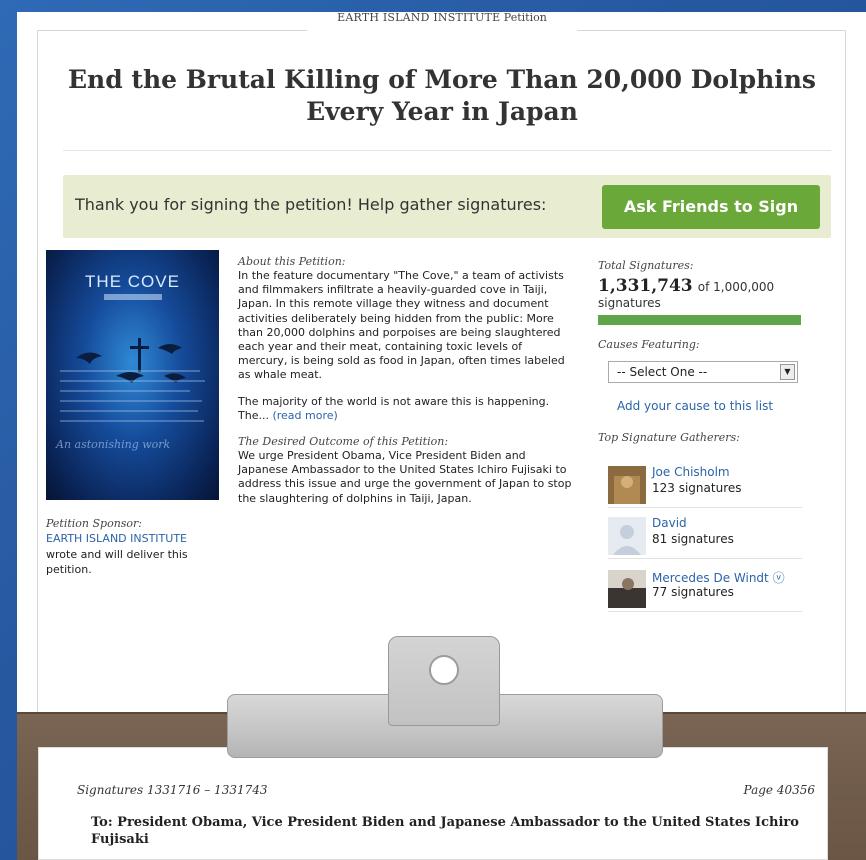  What do you see at coordinates (691, 472) in the screenshot?
I see `gatherer-name: Joe Chisholm` at bounding box center [691, 472].